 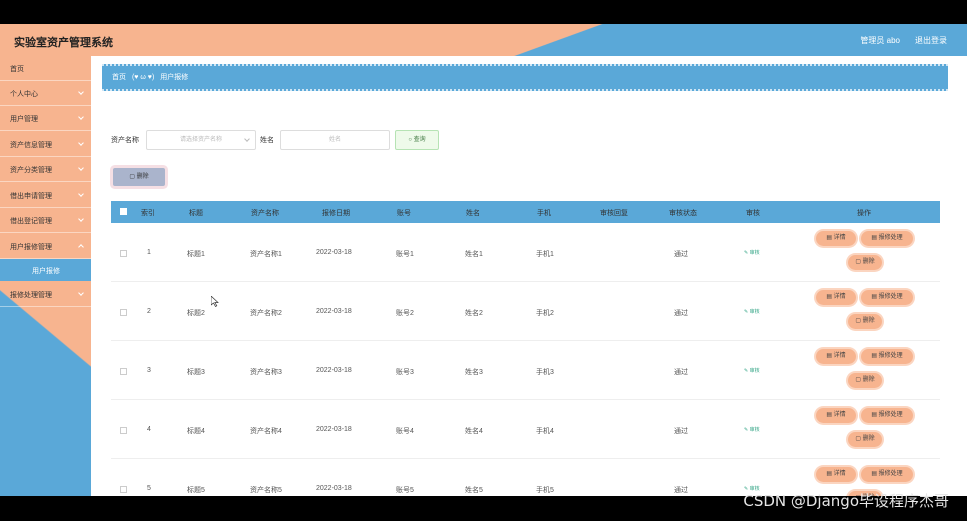 What do you see at coordinates (525, 212) in the screenshot?
I see `table-header: 索引 标题 资产名称 报修日期 账号 姓名 手机 审核回复 审核状态 审核 操作` at bounding box center [525, 212].